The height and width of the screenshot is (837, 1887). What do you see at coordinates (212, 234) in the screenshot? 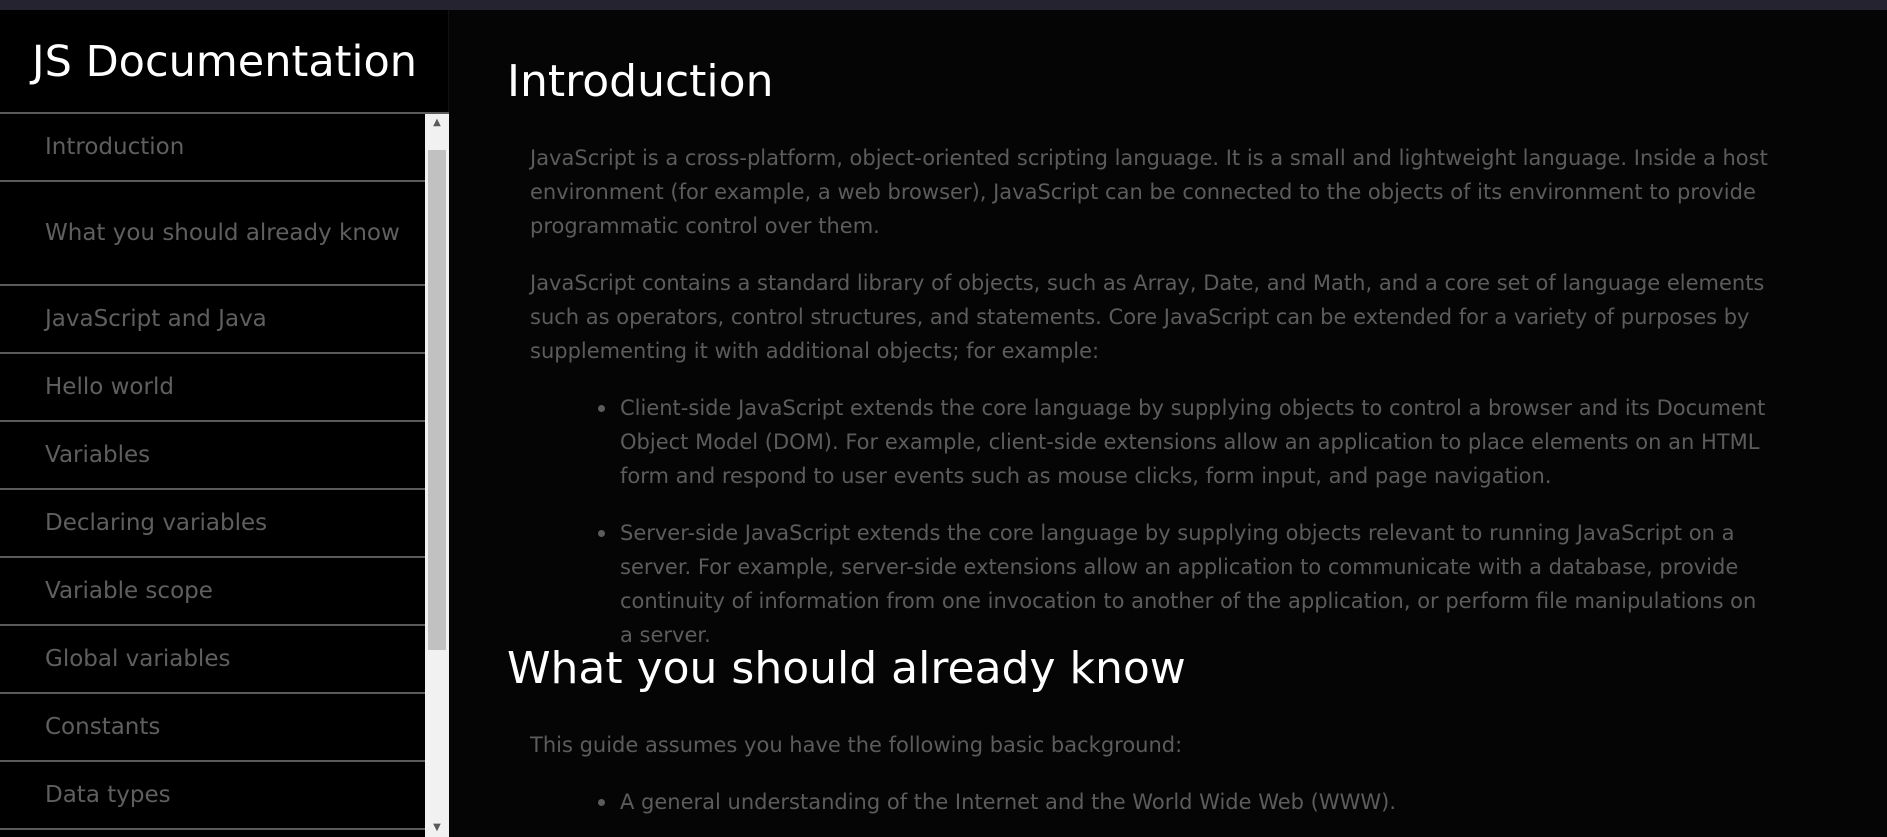
I see `nav-link-what-you-should-already-know: What you should already know` at bounding box center [212, 234].